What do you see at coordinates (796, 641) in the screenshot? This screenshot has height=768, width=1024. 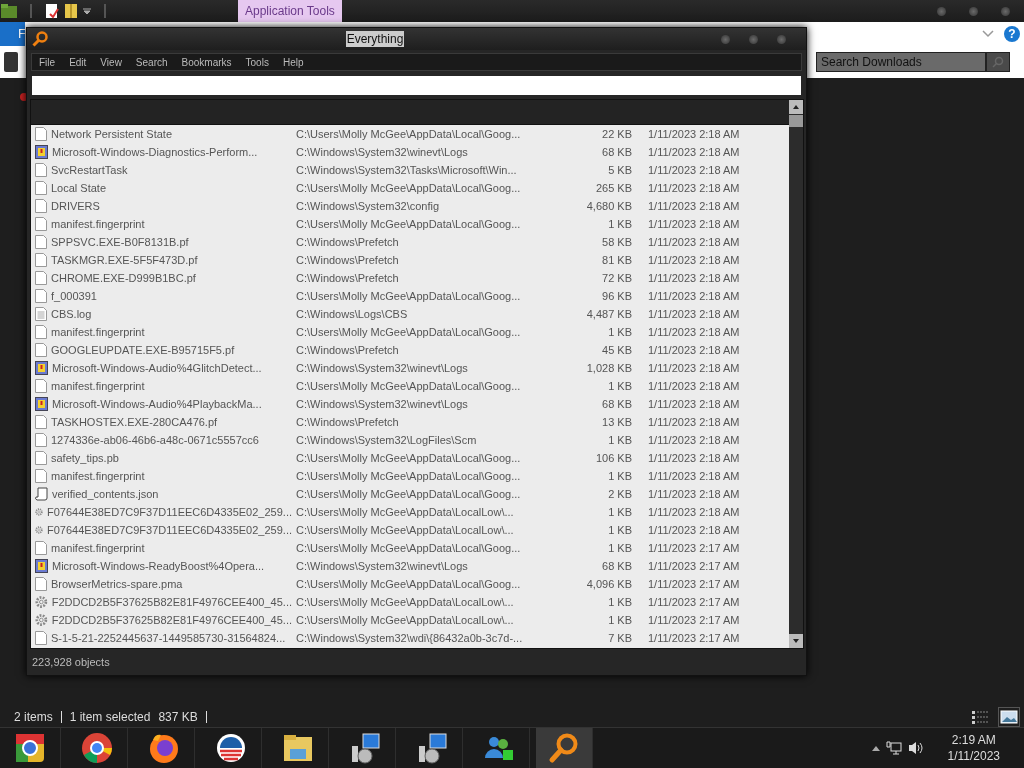 I see `scroll-down-icon` at bounding box center [796, 641].